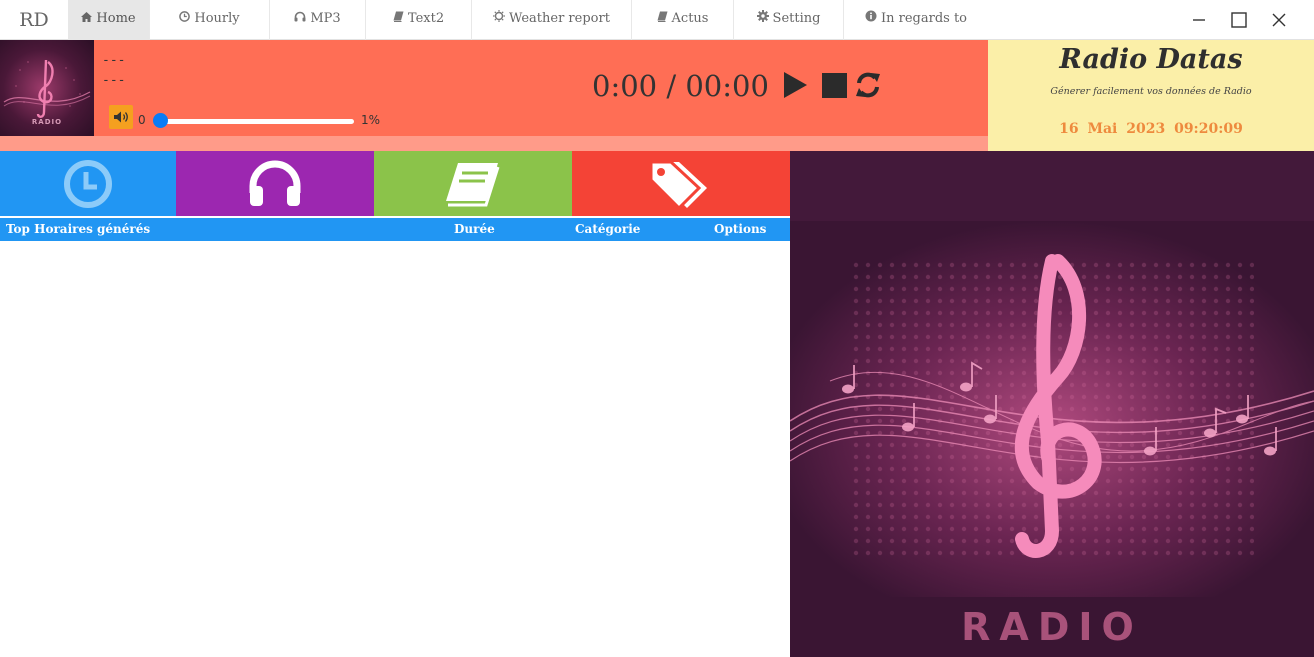  I want to click on minimize-button, so click(1199, 20).